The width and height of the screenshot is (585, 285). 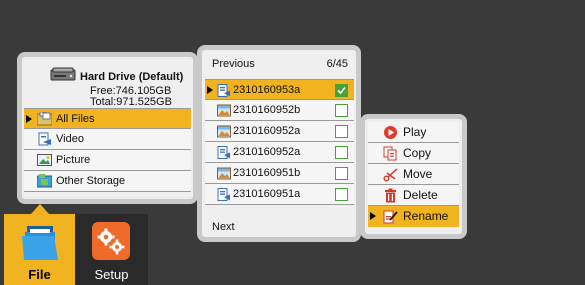 What do you see at coordinates (111, 274) in the screenshot?
I see `tab-setup-label: Setup` at bounding box center [111, 274].